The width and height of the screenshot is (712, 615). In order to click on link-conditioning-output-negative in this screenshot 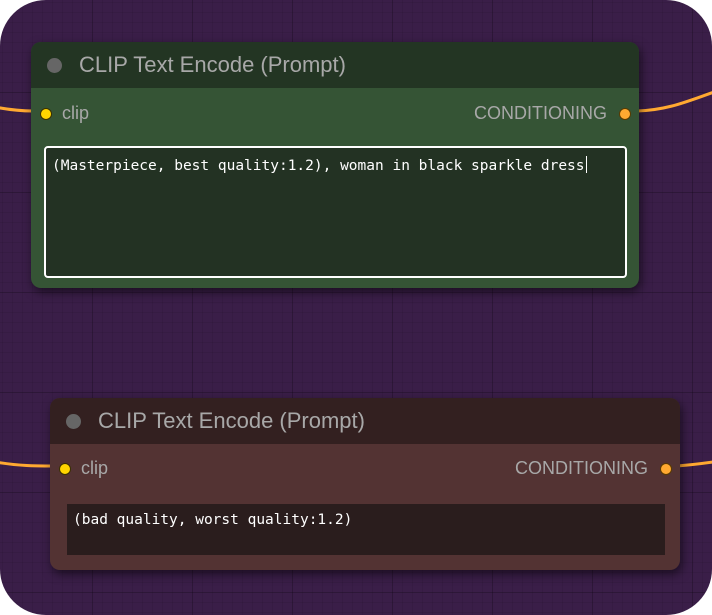, I will do `click(694, 464)`.